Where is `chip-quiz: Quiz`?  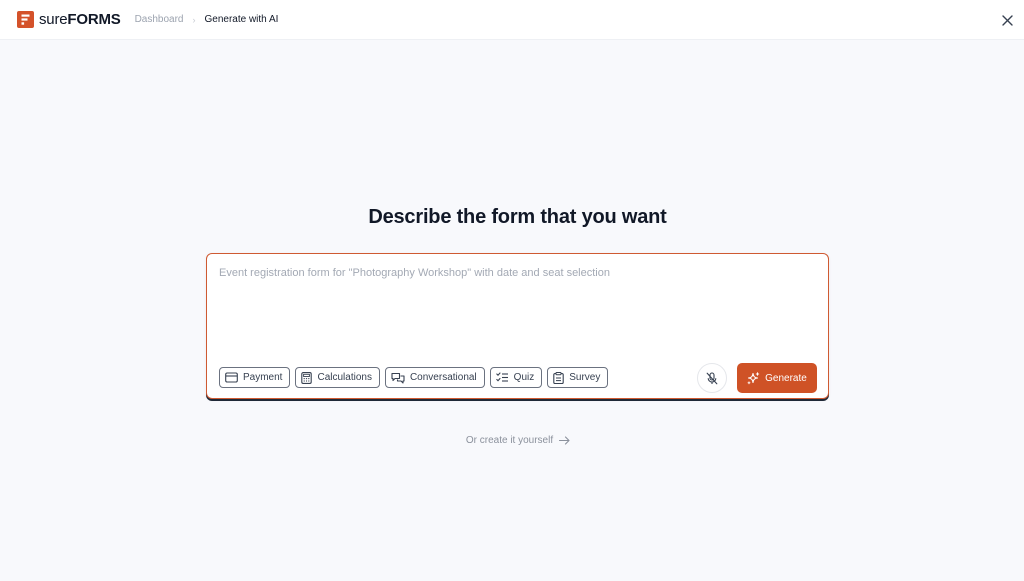 chip-quiz: Quiz is located at coordinates (516, 377).